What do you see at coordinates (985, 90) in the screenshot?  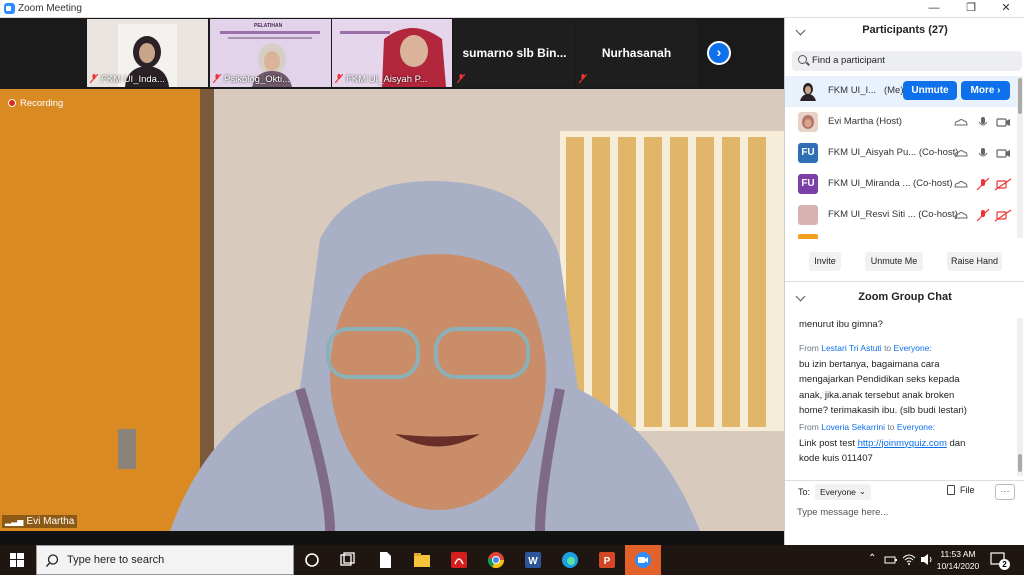 I see `more-button: More ›` at bounding box center [985, 90].